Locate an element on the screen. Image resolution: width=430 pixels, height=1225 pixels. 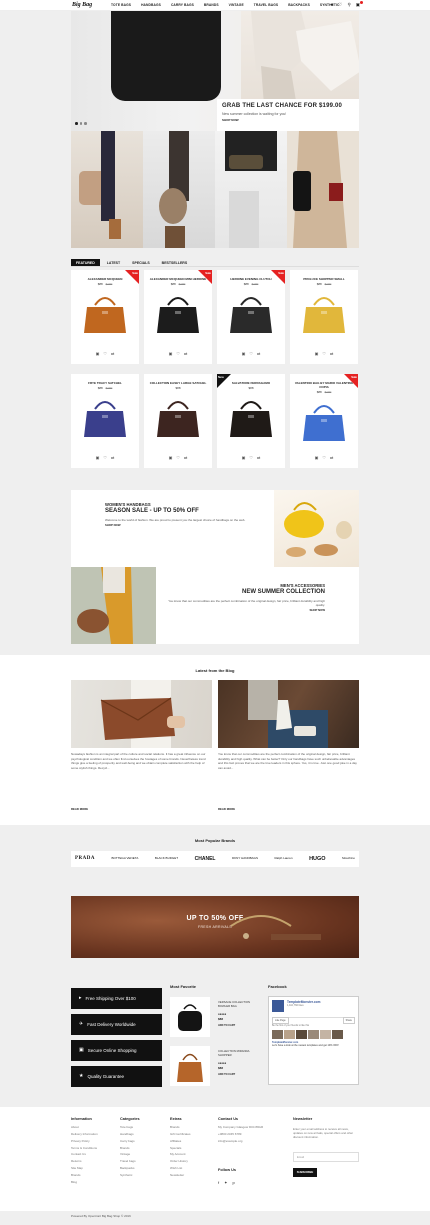
product-card: COLLECTION EASEY LARGE SATCHEL $88 ▣ ♡ ⇄ is located at coordinates (178, 421).